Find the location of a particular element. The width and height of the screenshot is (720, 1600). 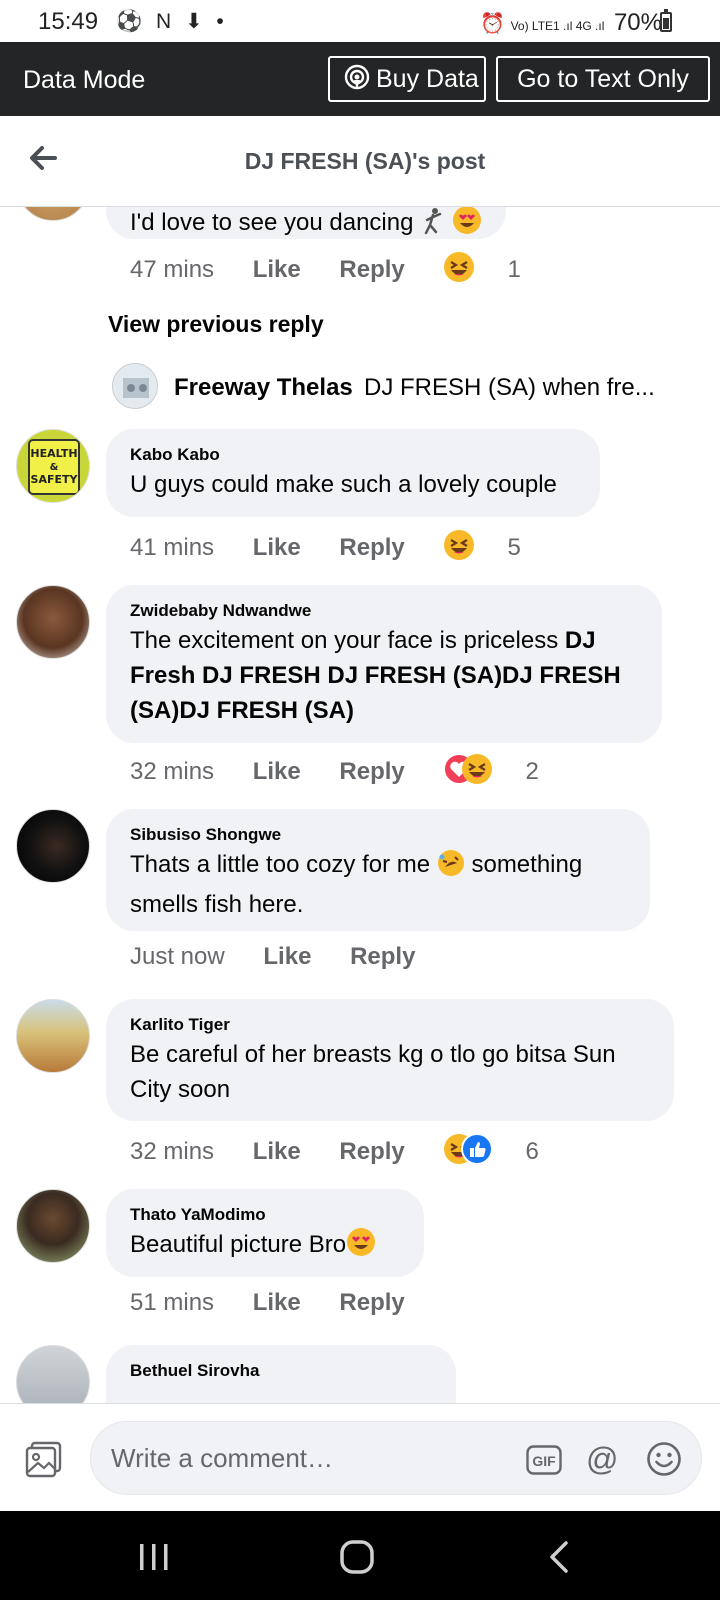

status-bar: 15:49 ⚽ N ⬇ • ⏰ Vo) LTE1 .ıl 4G .ıl 70% is located at coordinates (360, 21).